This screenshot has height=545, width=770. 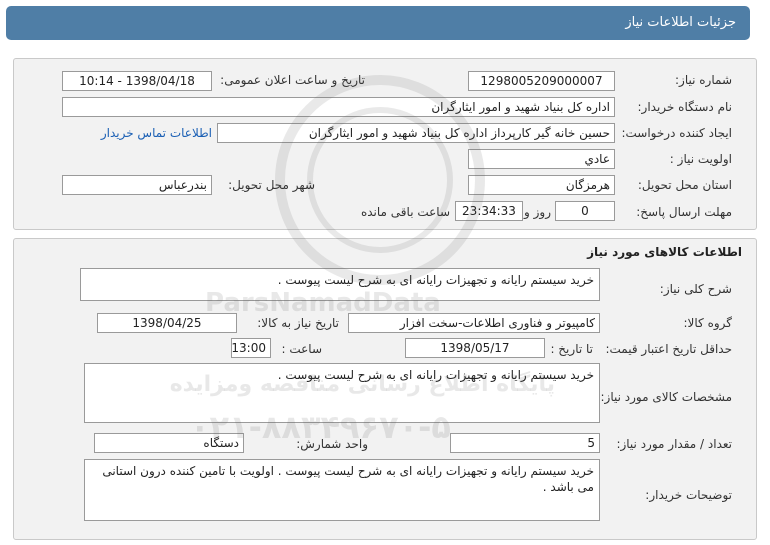 What do you see at coordinates (474, 323) in the screenshot?
I see `goods-group-field: کامپیوتر و فناوری اطلاعات-سخت افزار` at bounding box center [474, 323].